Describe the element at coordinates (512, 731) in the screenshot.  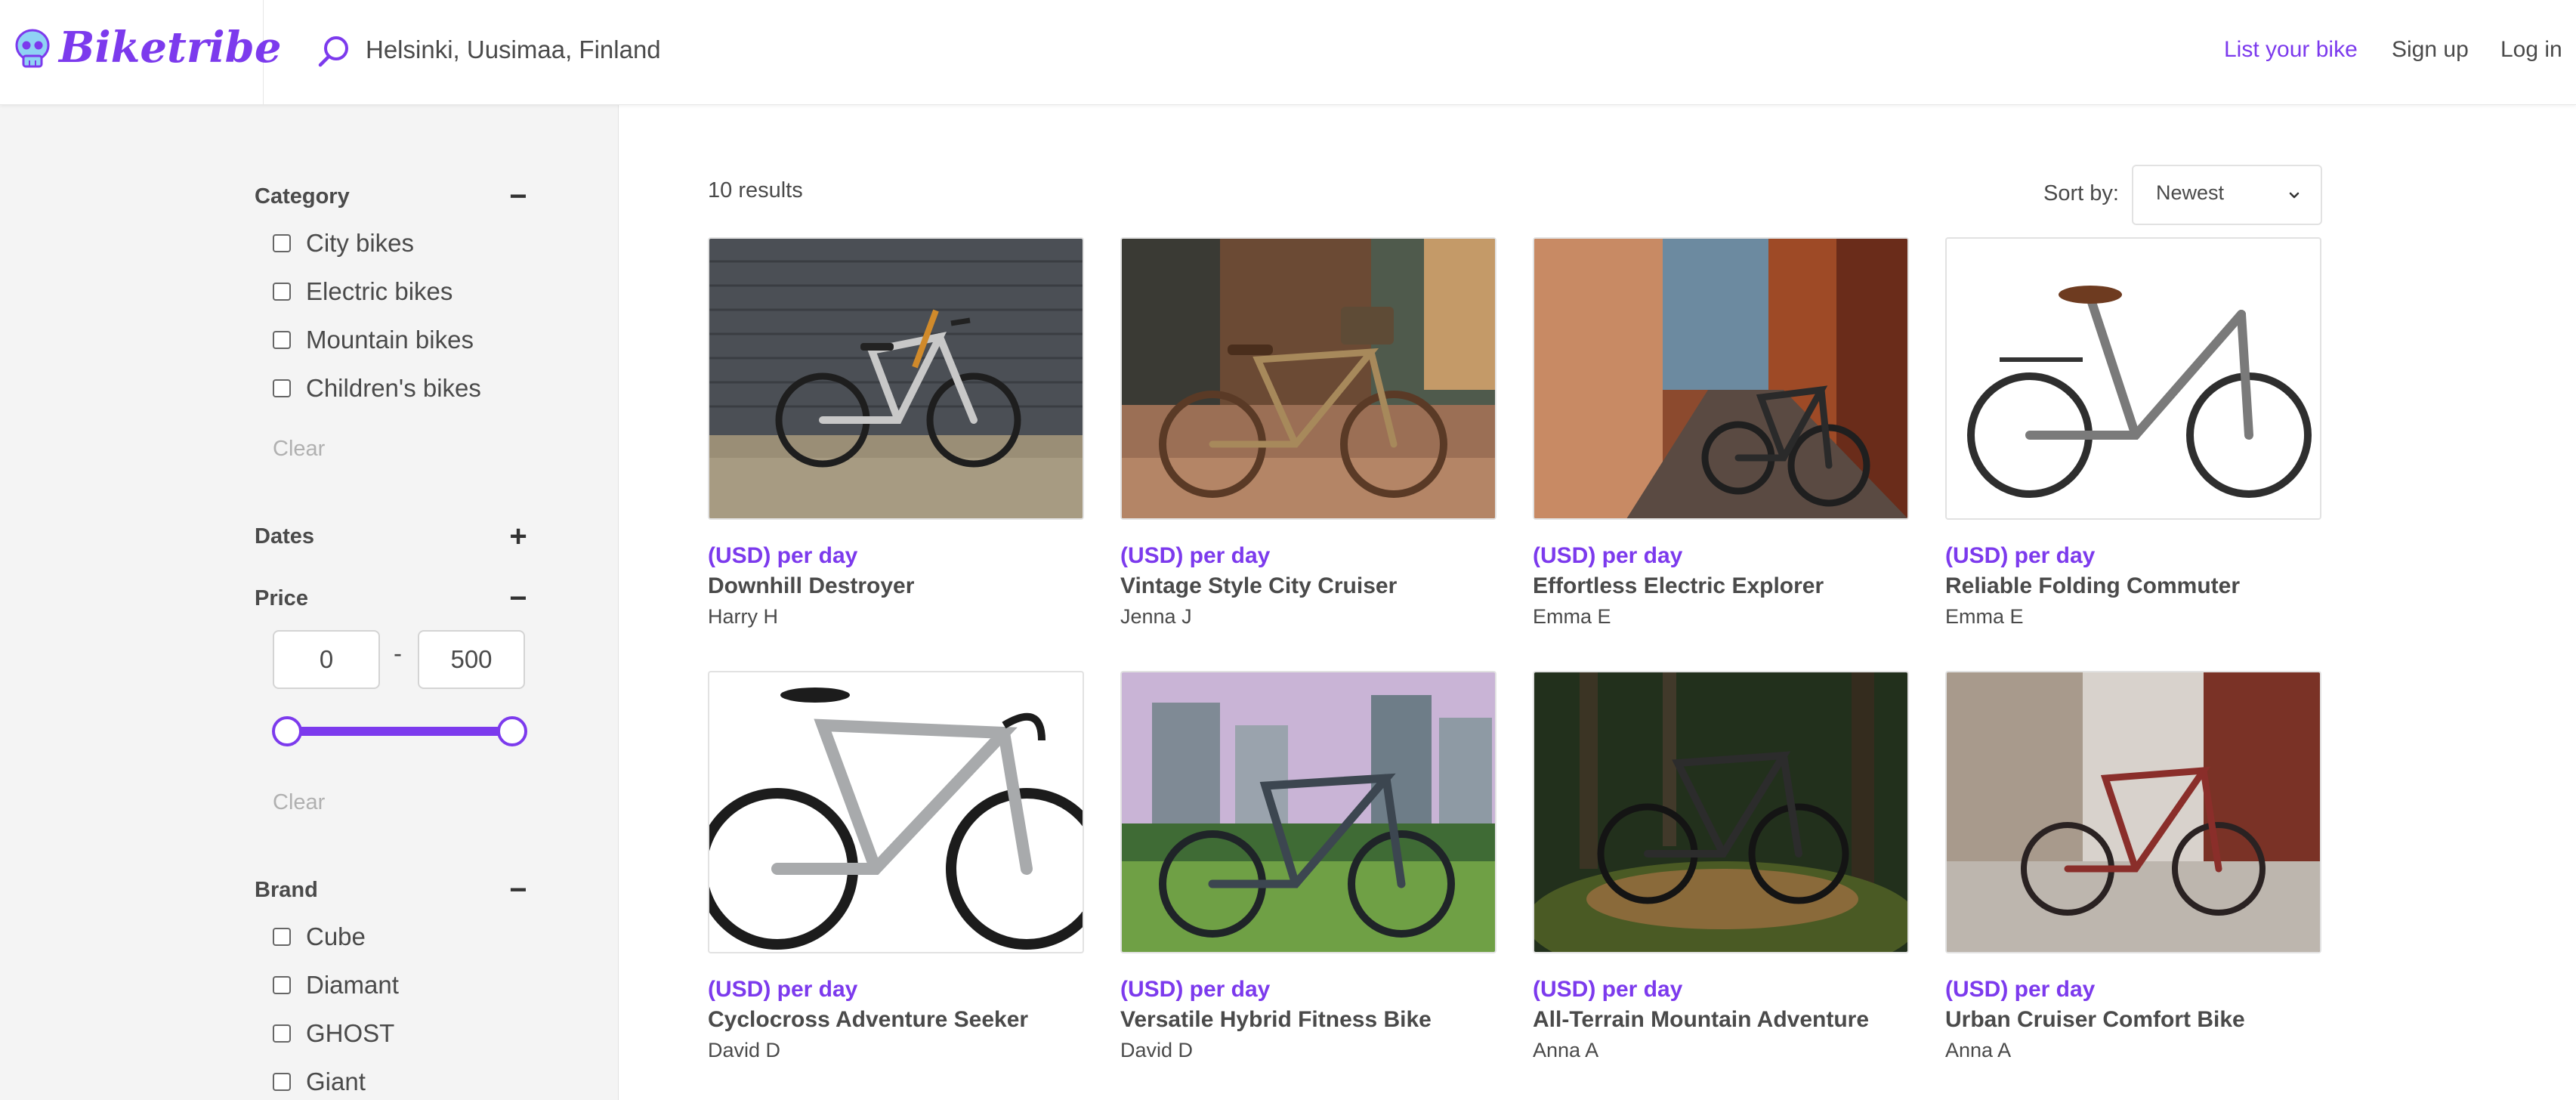
I see `price-slider-max-handle` at that location.